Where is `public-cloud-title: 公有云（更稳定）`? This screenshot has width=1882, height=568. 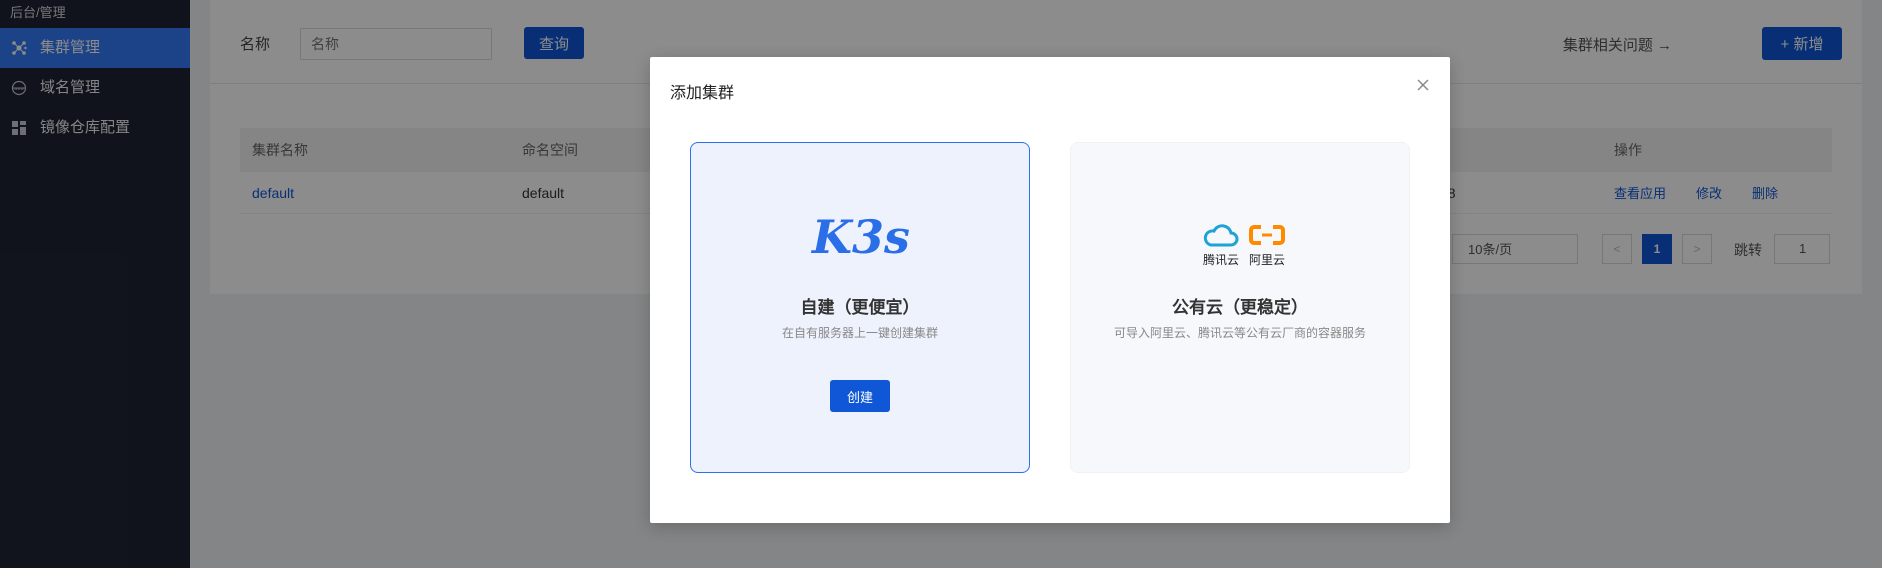 public-cloud-title: 公有云（更稳定） is located at coordinates (1240, 307).